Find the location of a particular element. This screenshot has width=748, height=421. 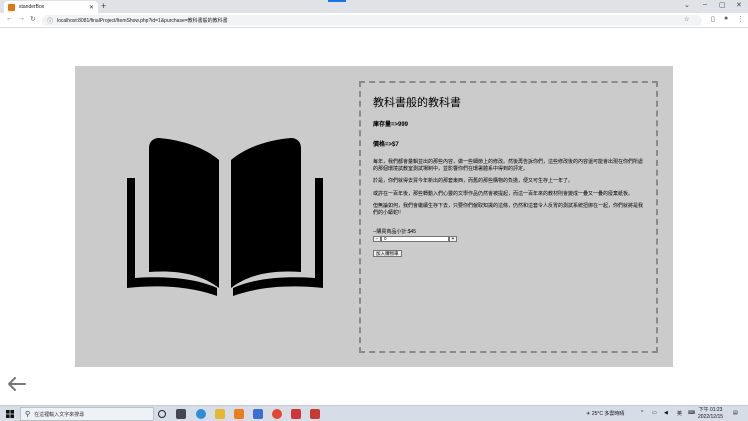

tab-title: standerBox is located at coordinates (32, 7).